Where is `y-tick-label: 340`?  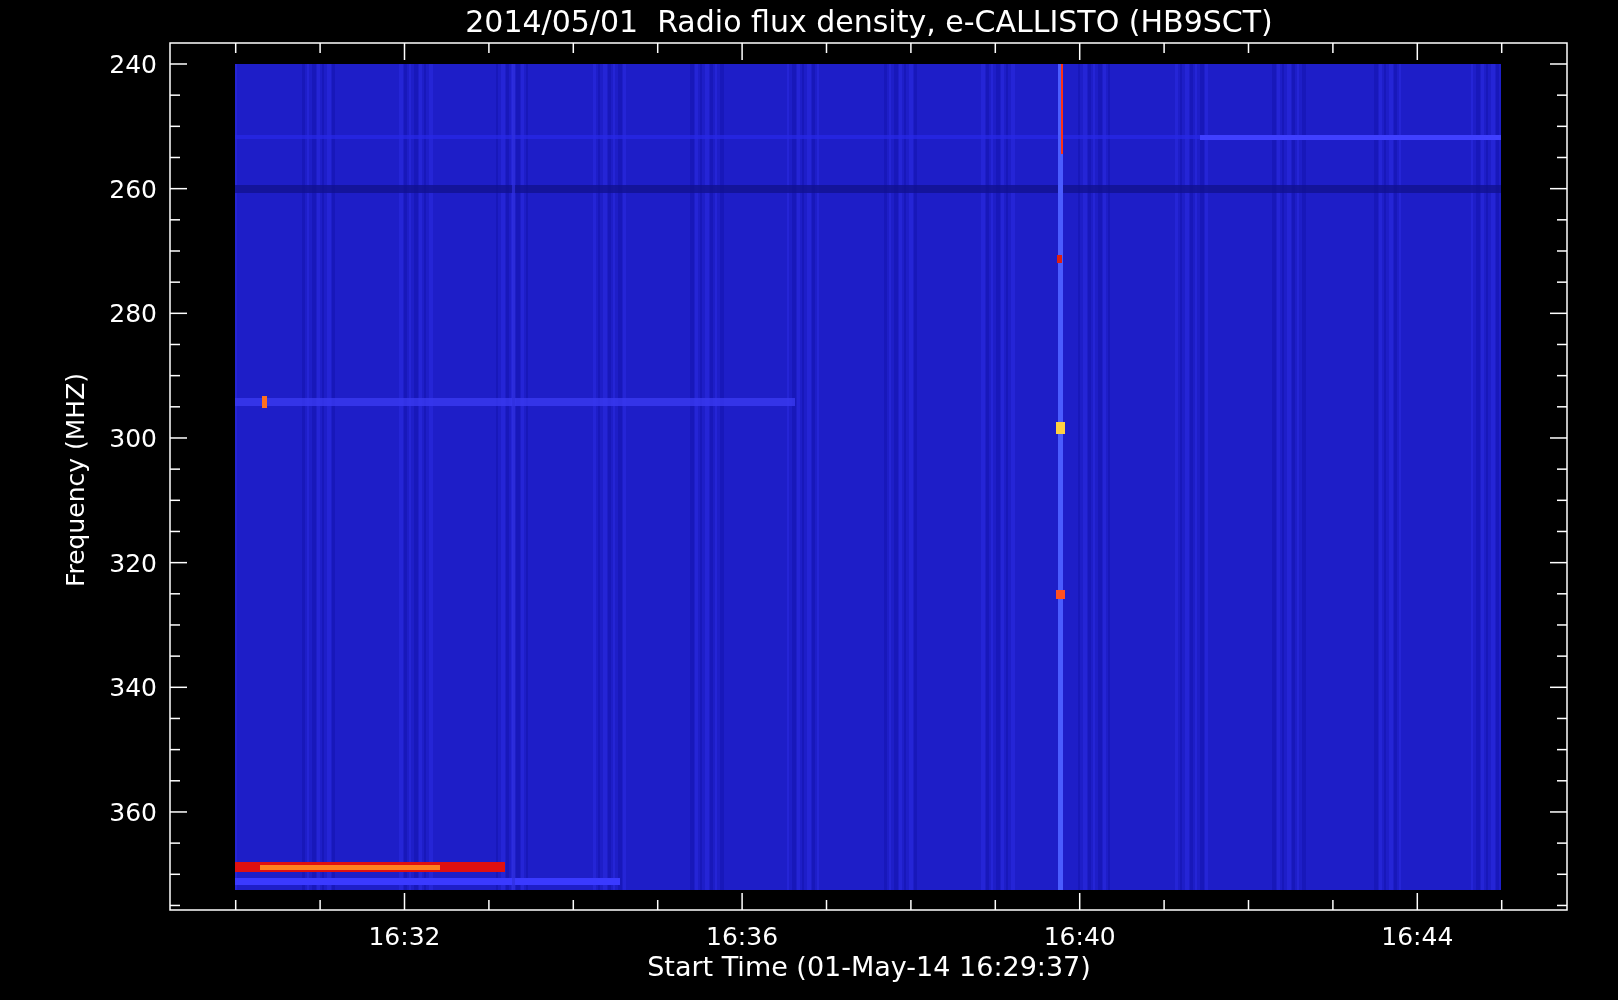
y-tick-label: 340 is located at coordinates (133, 688).